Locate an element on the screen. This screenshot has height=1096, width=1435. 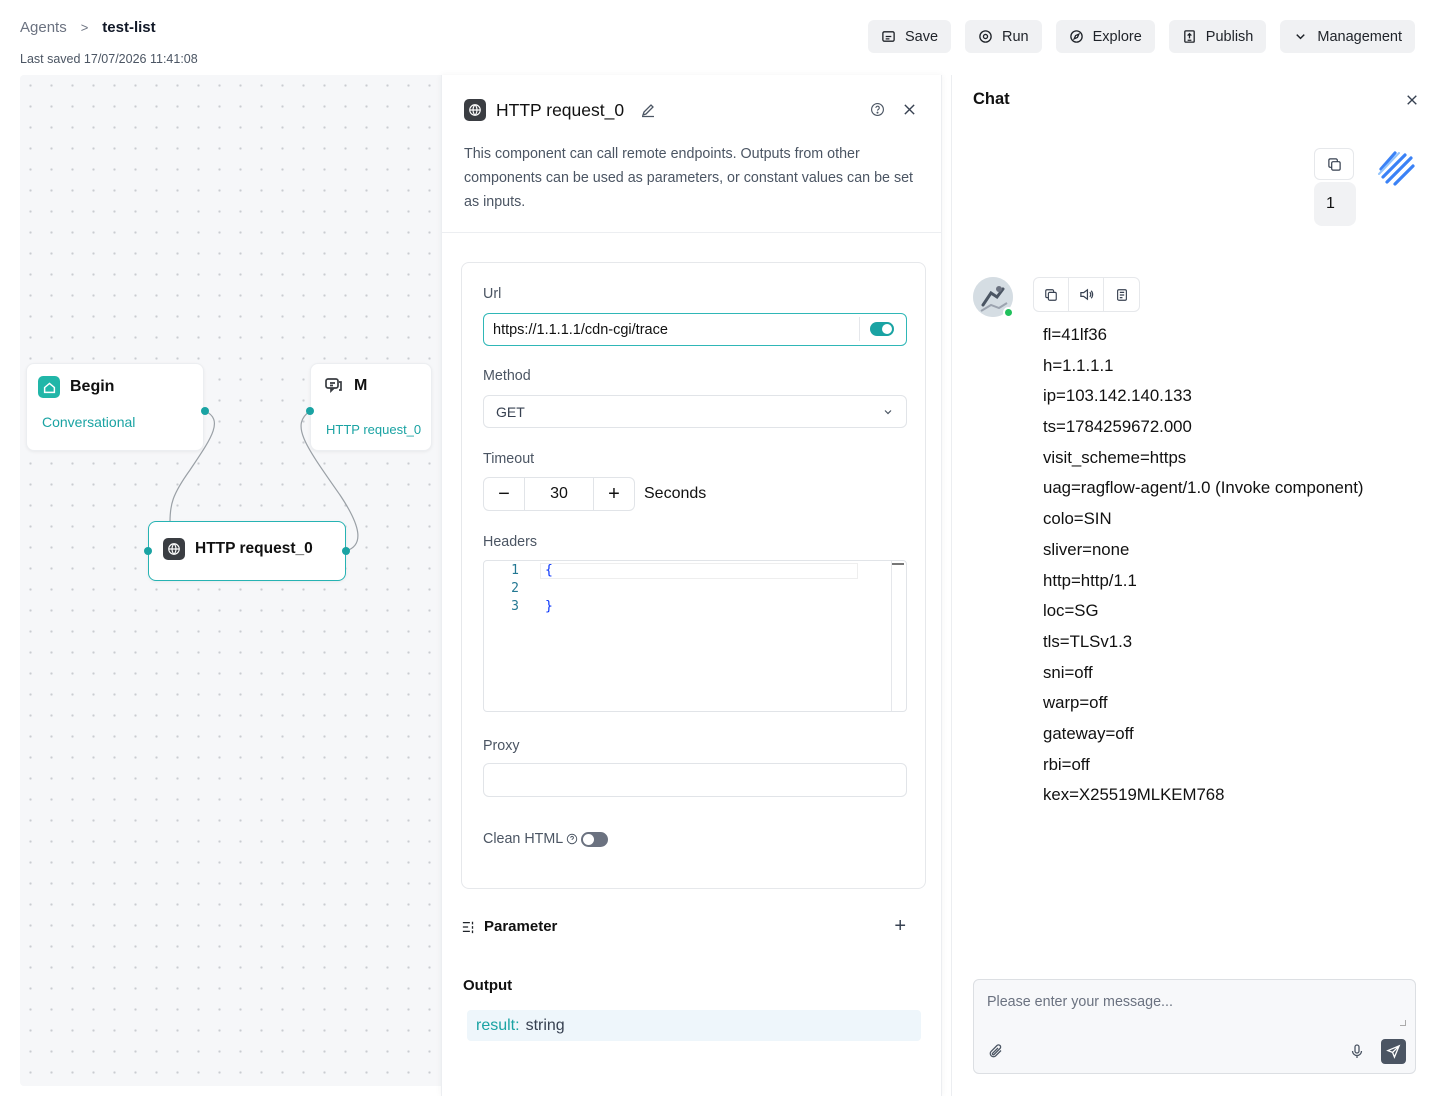
clean-html-row: Clean HTML is located at coordinates (546, 839).